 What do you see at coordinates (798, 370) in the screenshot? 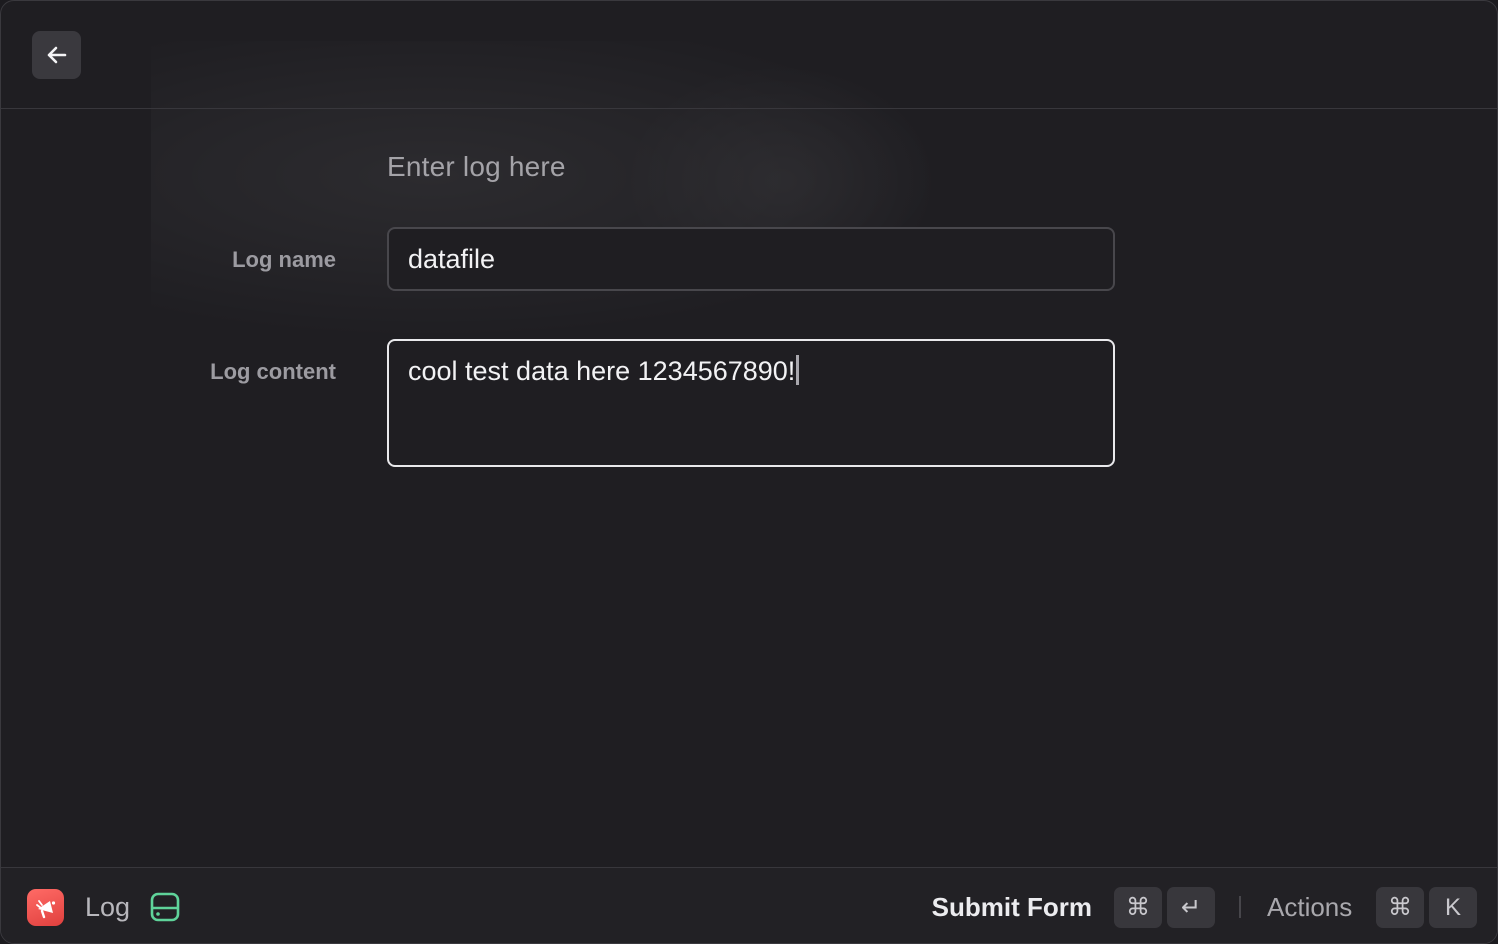
I see `text-caret` at bounding box center [798, 370].